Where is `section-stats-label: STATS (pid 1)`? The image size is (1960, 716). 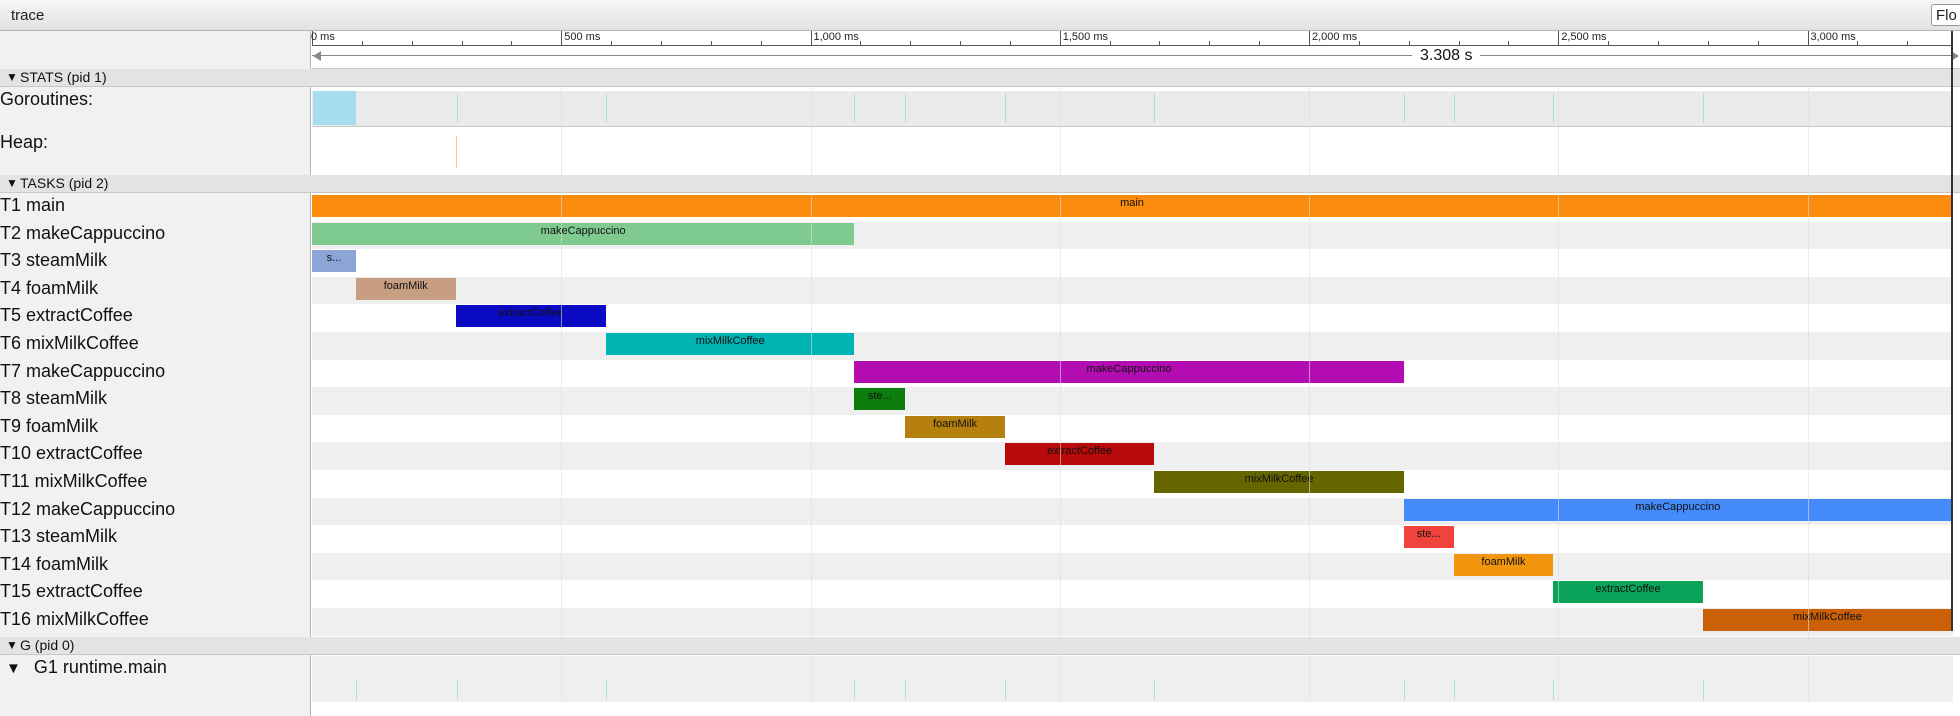 section-stats-label: STATS (pid 1) is located at coordinates (63, 77).